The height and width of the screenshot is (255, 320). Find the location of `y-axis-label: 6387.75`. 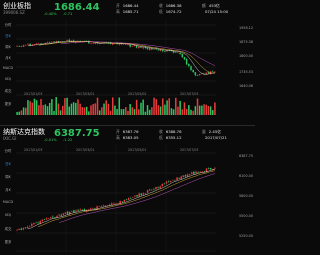

y-axis-label: 6387.75 is located at coordinates (246, 156).